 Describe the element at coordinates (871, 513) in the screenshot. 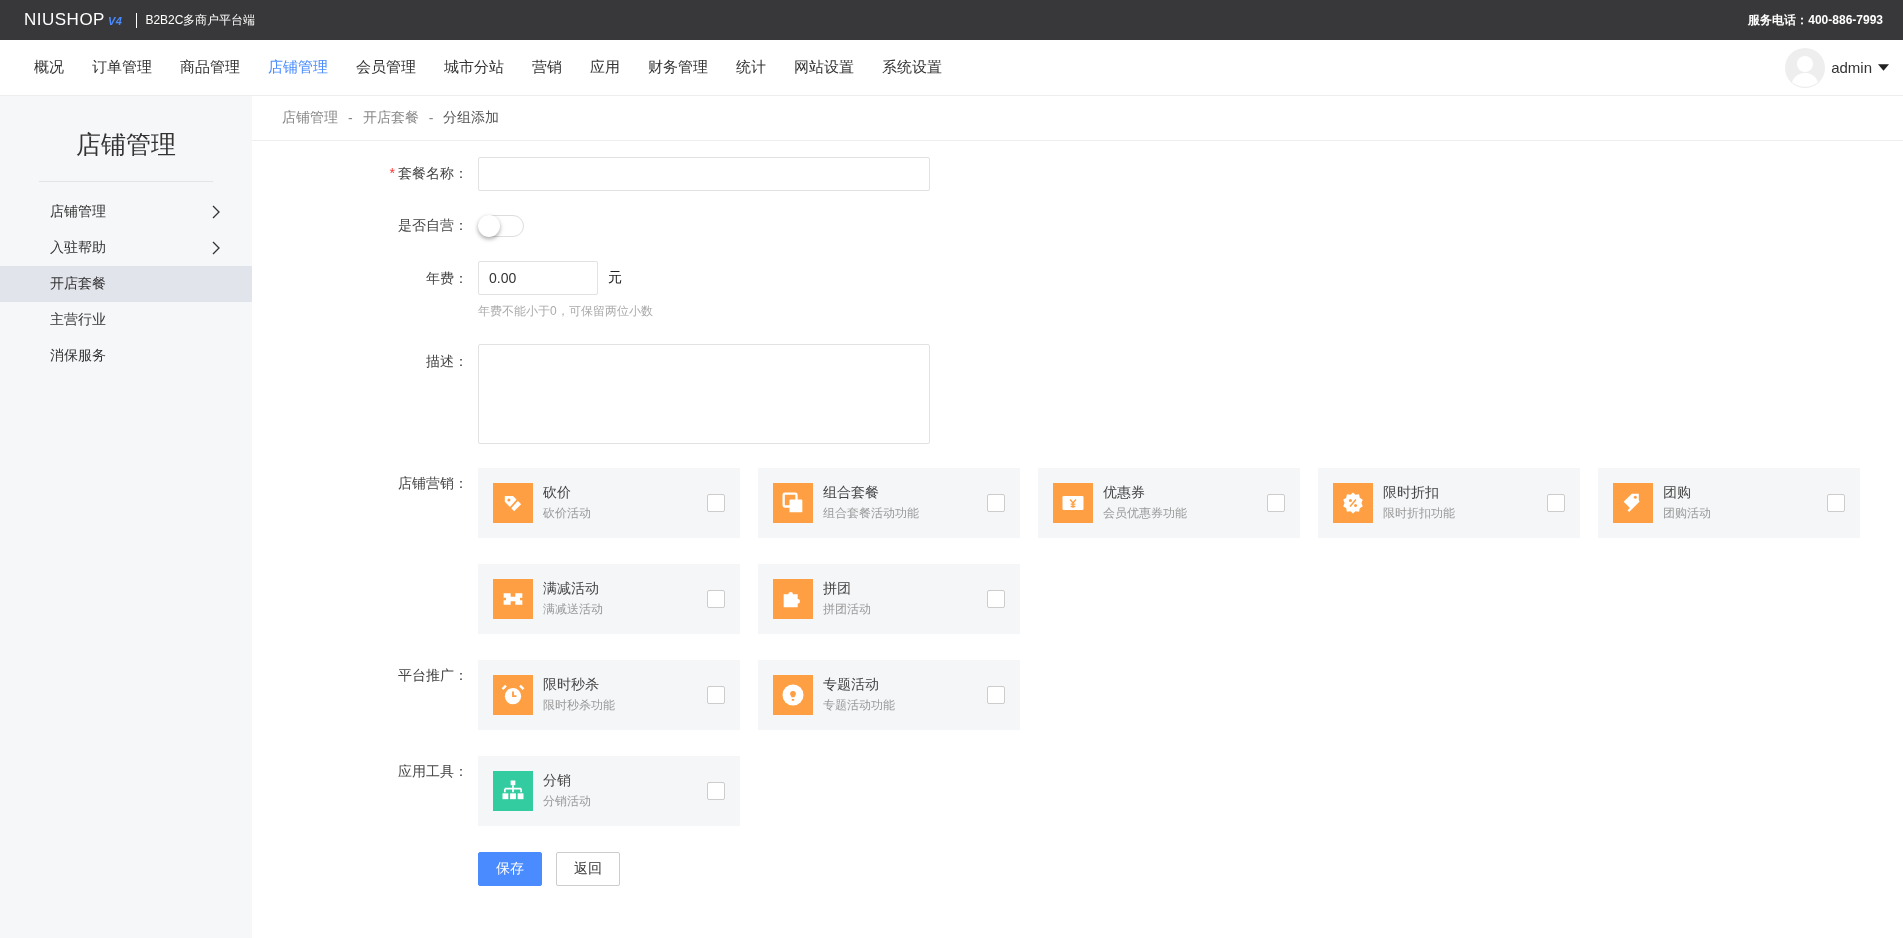

I see `plugin-description: 组合套餐活动功能` at that location.